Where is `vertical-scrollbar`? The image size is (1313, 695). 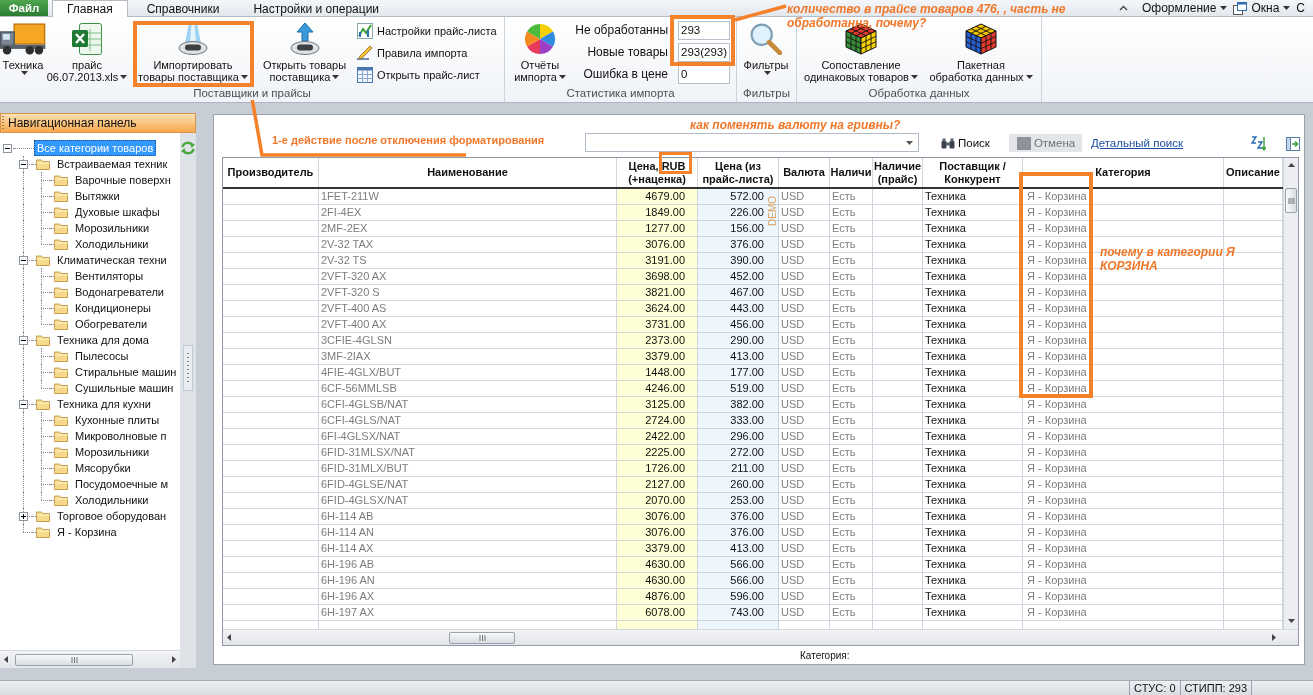
vertical-scrollbar is located at coordinates (1290, 393).